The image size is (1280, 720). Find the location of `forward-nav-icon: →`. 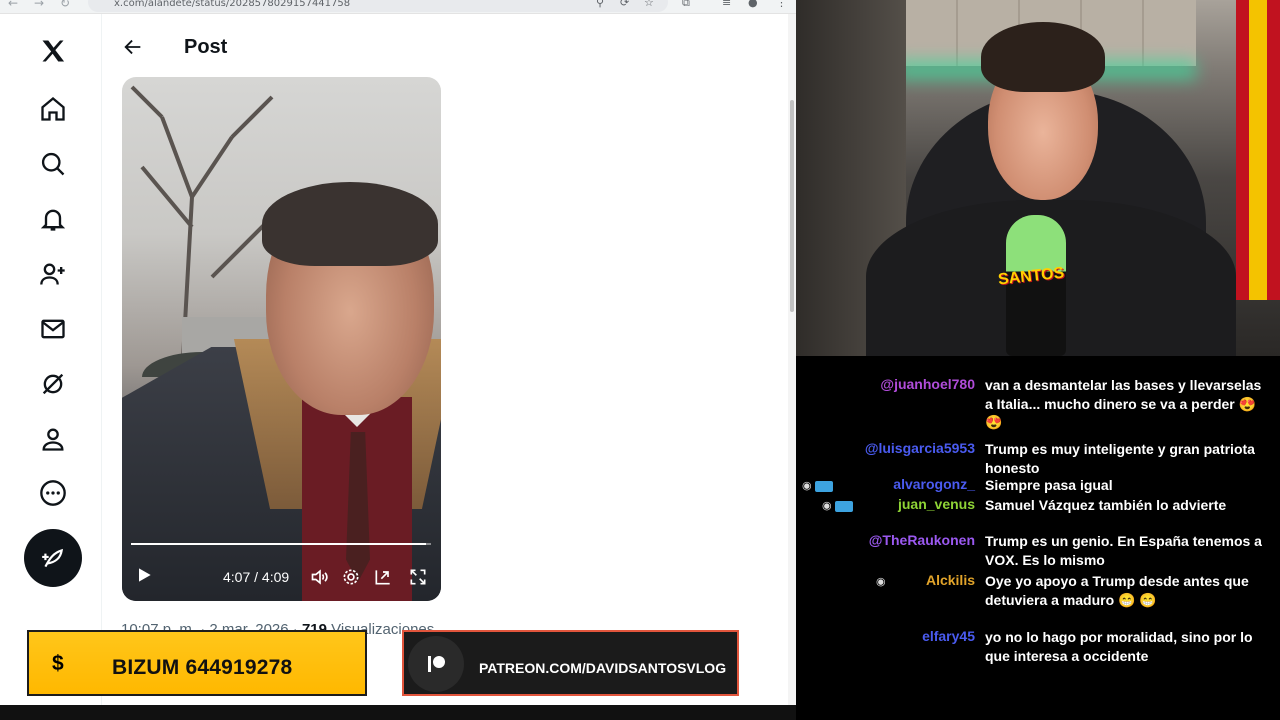

forward-nav-icon: → is located at coordinates (39, 5).